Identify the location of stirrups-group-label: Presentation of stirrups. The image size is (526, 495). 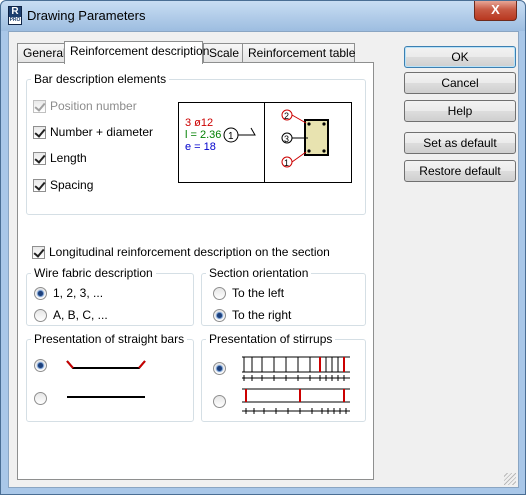
(271, 339).